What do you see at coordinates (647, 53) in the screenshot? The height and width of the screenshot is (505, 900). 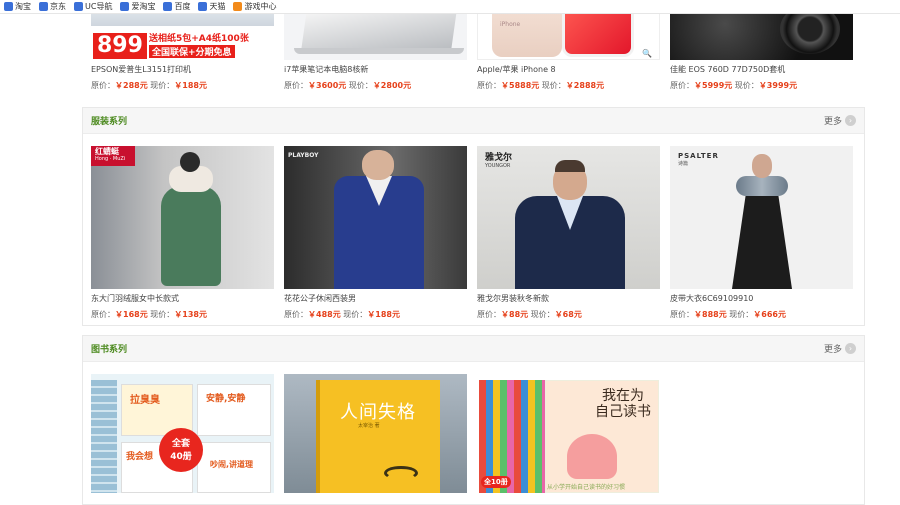 I see `zoom-icon: 🔍` at bounding box center [647, 53].